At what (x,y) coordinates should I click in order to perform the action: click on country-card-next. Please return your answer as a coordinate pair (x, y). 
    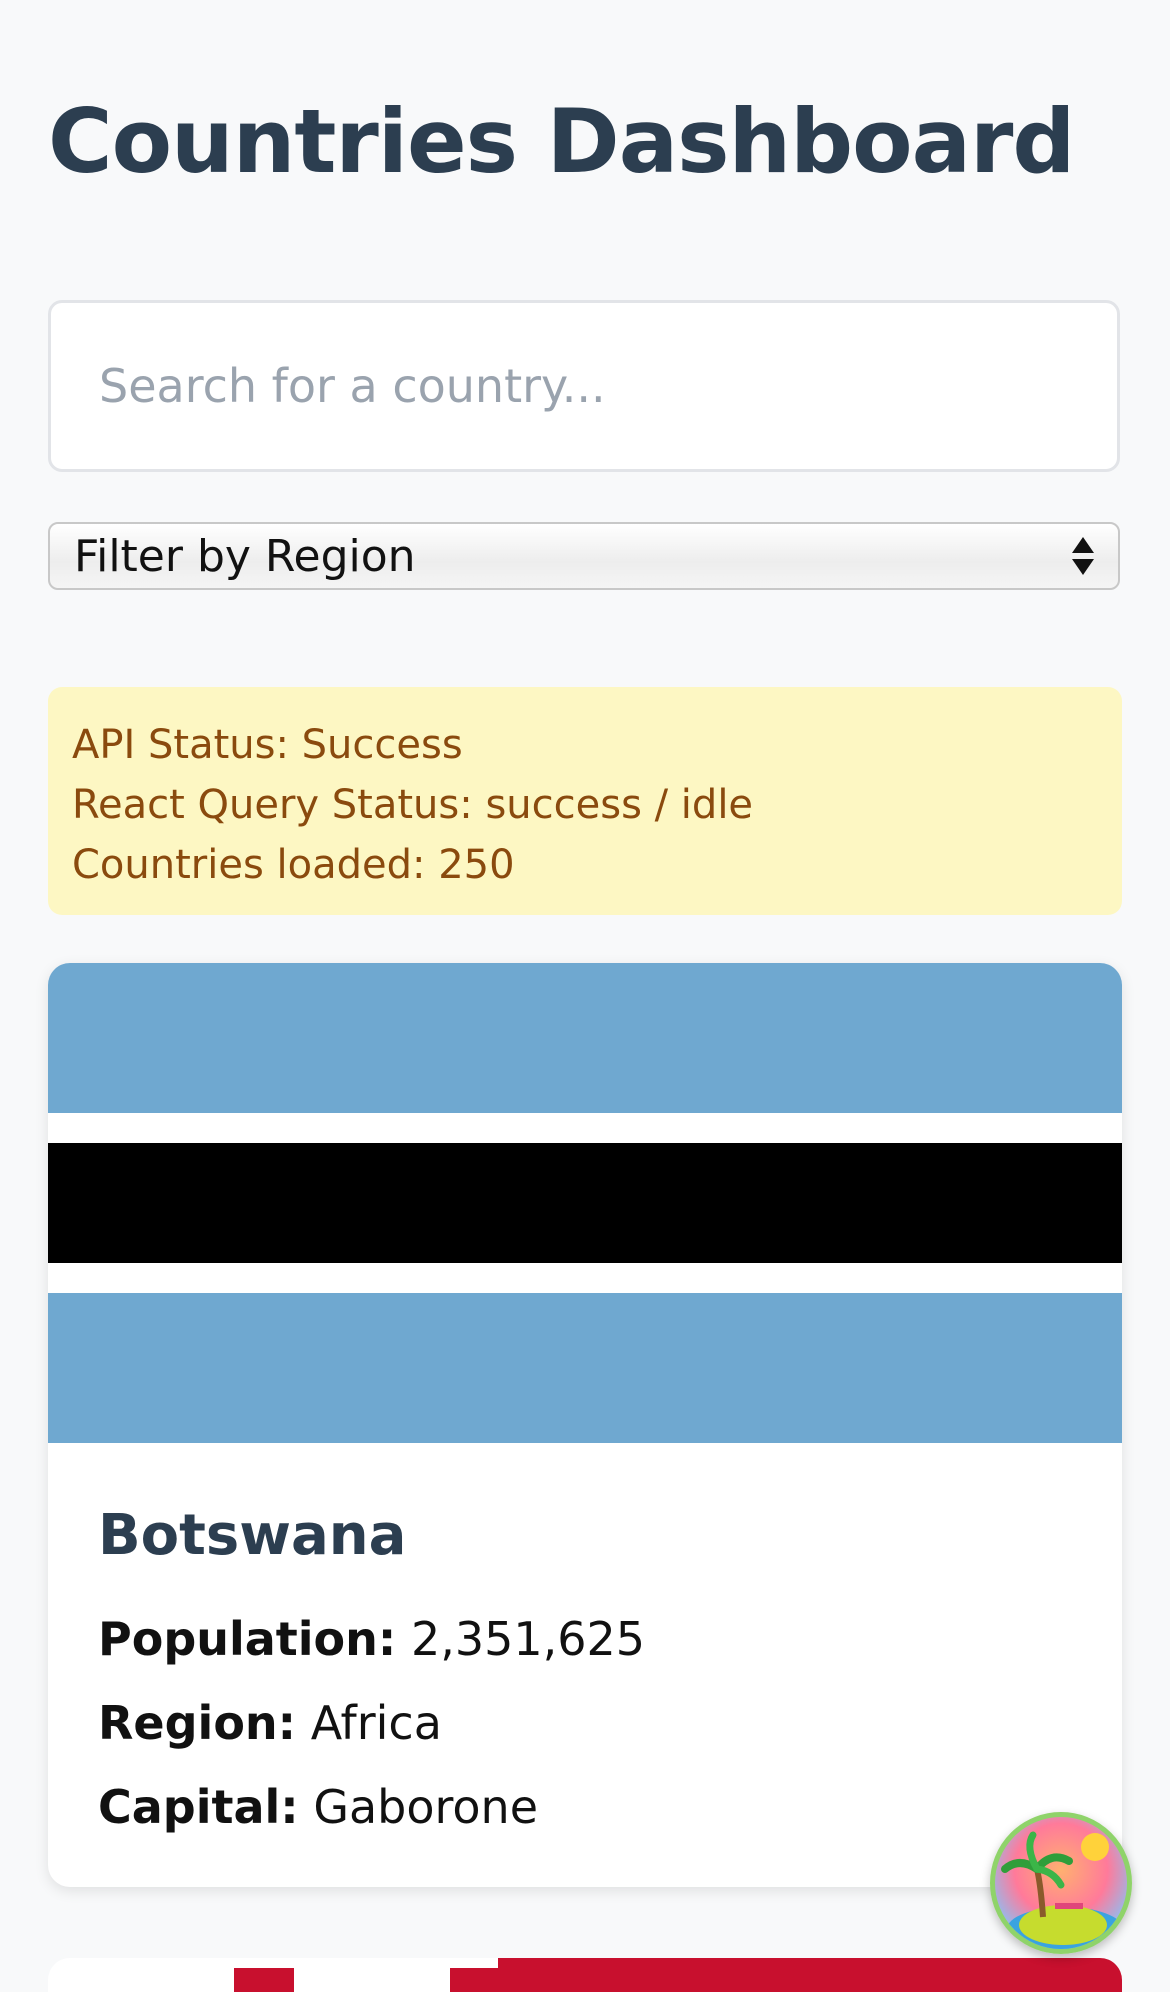
    Looking at the image, I should click on (585, 1975).